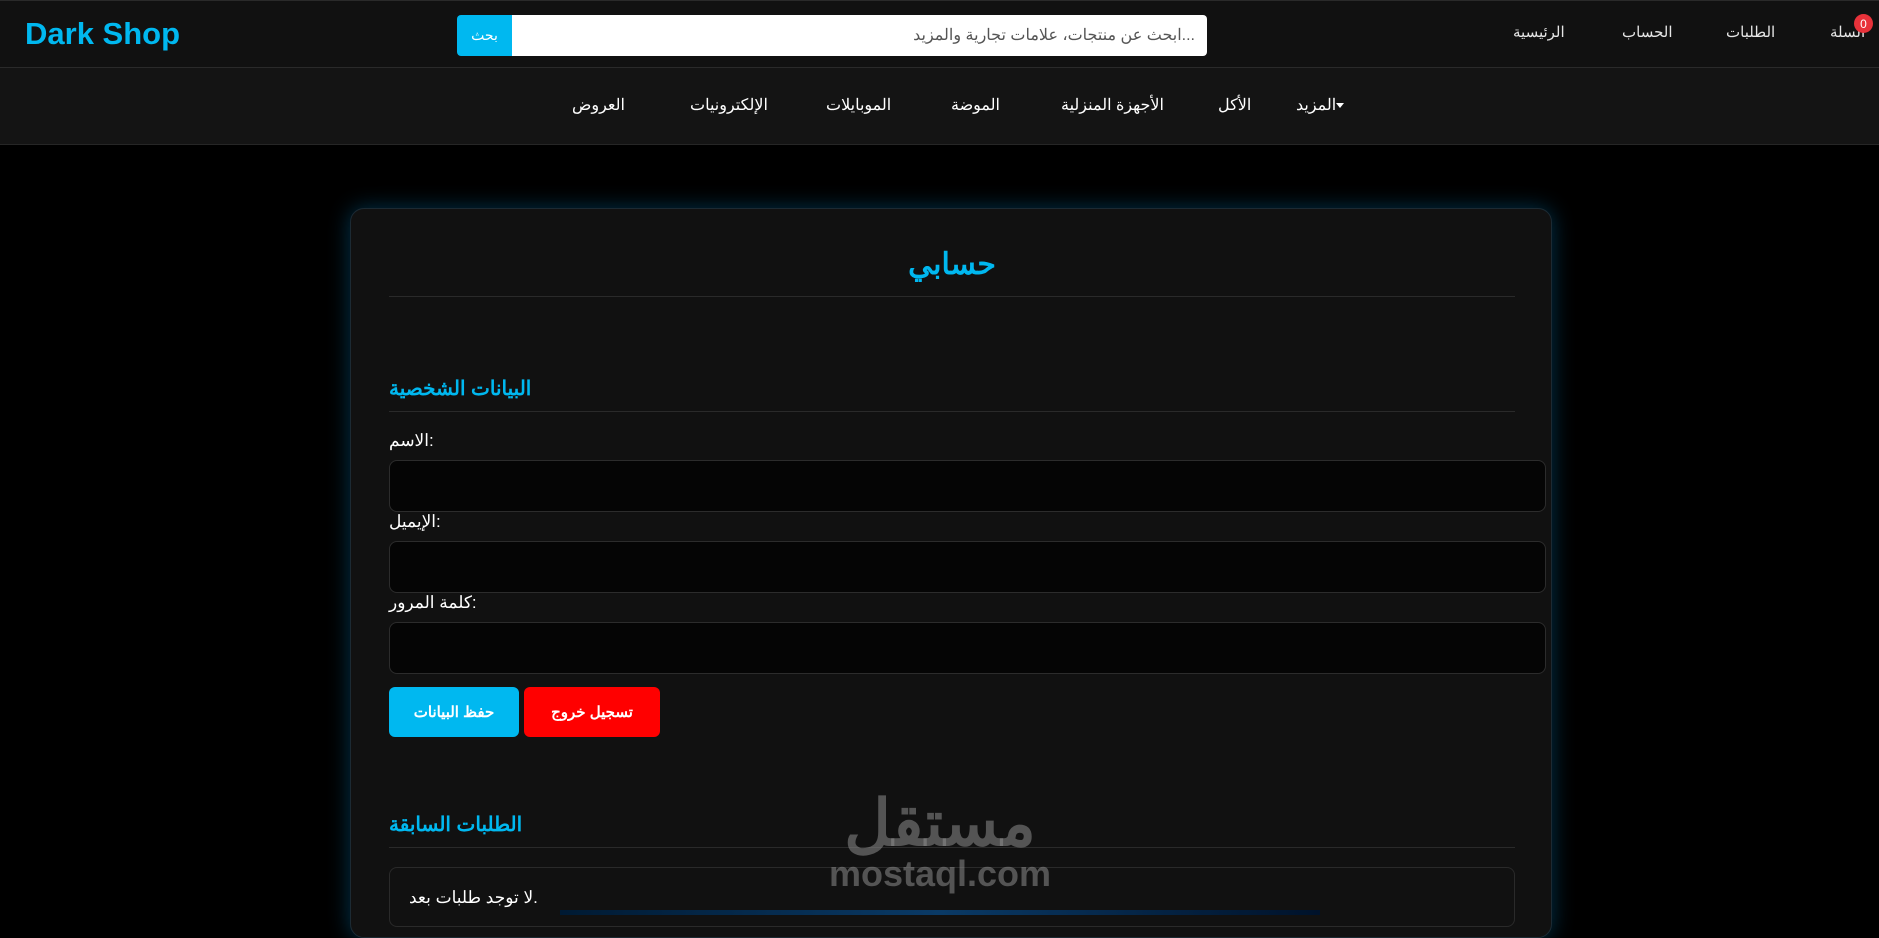 The image size is (1879, 938). What do you see at coordinates (967, 648) in the screenshot?
I see `password-field` at bounding box center [967, 648].